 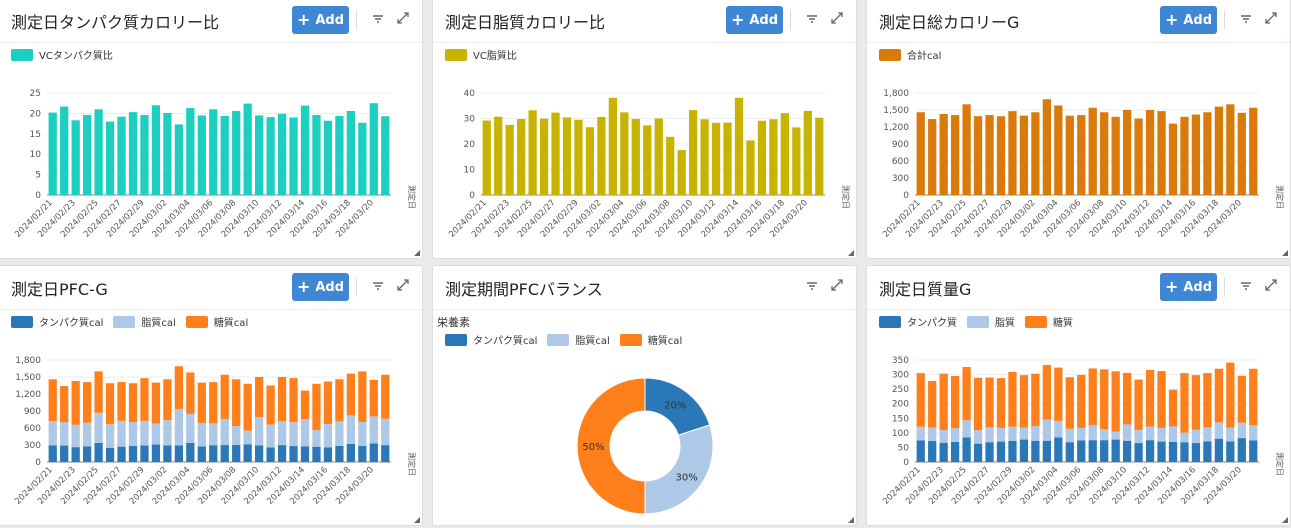 I want to click on donut-slice, so click(x=679, y=469).